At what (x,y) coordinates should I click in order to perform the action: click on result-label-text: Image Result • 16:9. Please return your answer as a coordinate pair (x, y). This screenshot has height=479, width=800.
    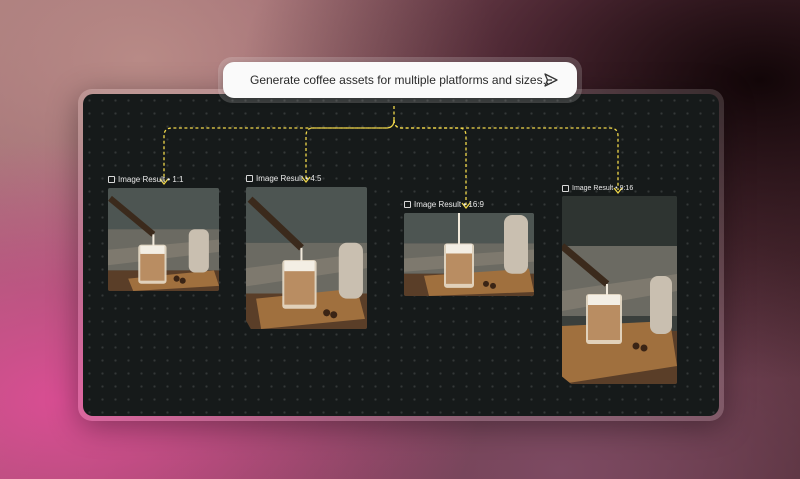
    Looking at the image, I should click on (449, 204).